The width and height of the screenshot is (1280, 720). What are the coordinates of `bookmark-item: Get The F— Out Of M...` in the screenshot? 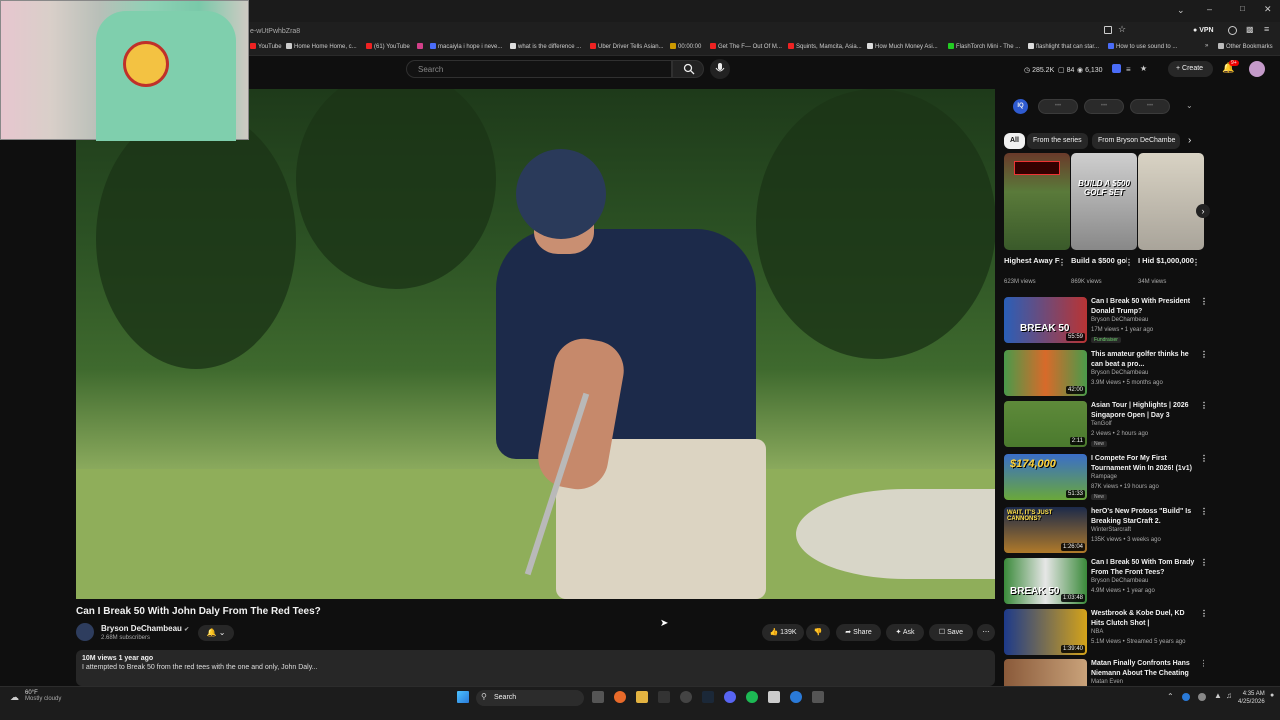 It's located at (746, 46).